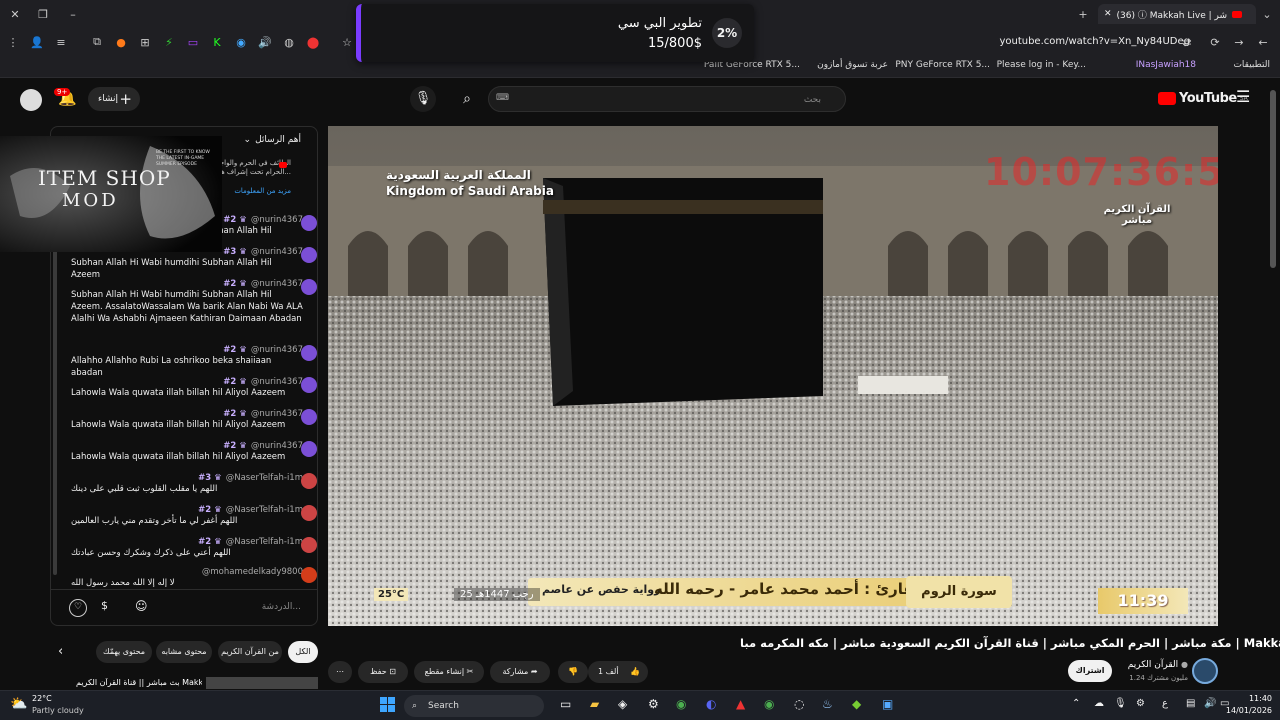  What do you see at coordinates (474, 706) in the screenshot?
I see `taskbar-search: ⌕ Search` at bounding box center [474, 706].